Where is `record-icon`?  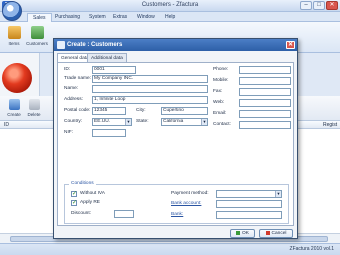 record-icon is located at coordinates (17, 78).